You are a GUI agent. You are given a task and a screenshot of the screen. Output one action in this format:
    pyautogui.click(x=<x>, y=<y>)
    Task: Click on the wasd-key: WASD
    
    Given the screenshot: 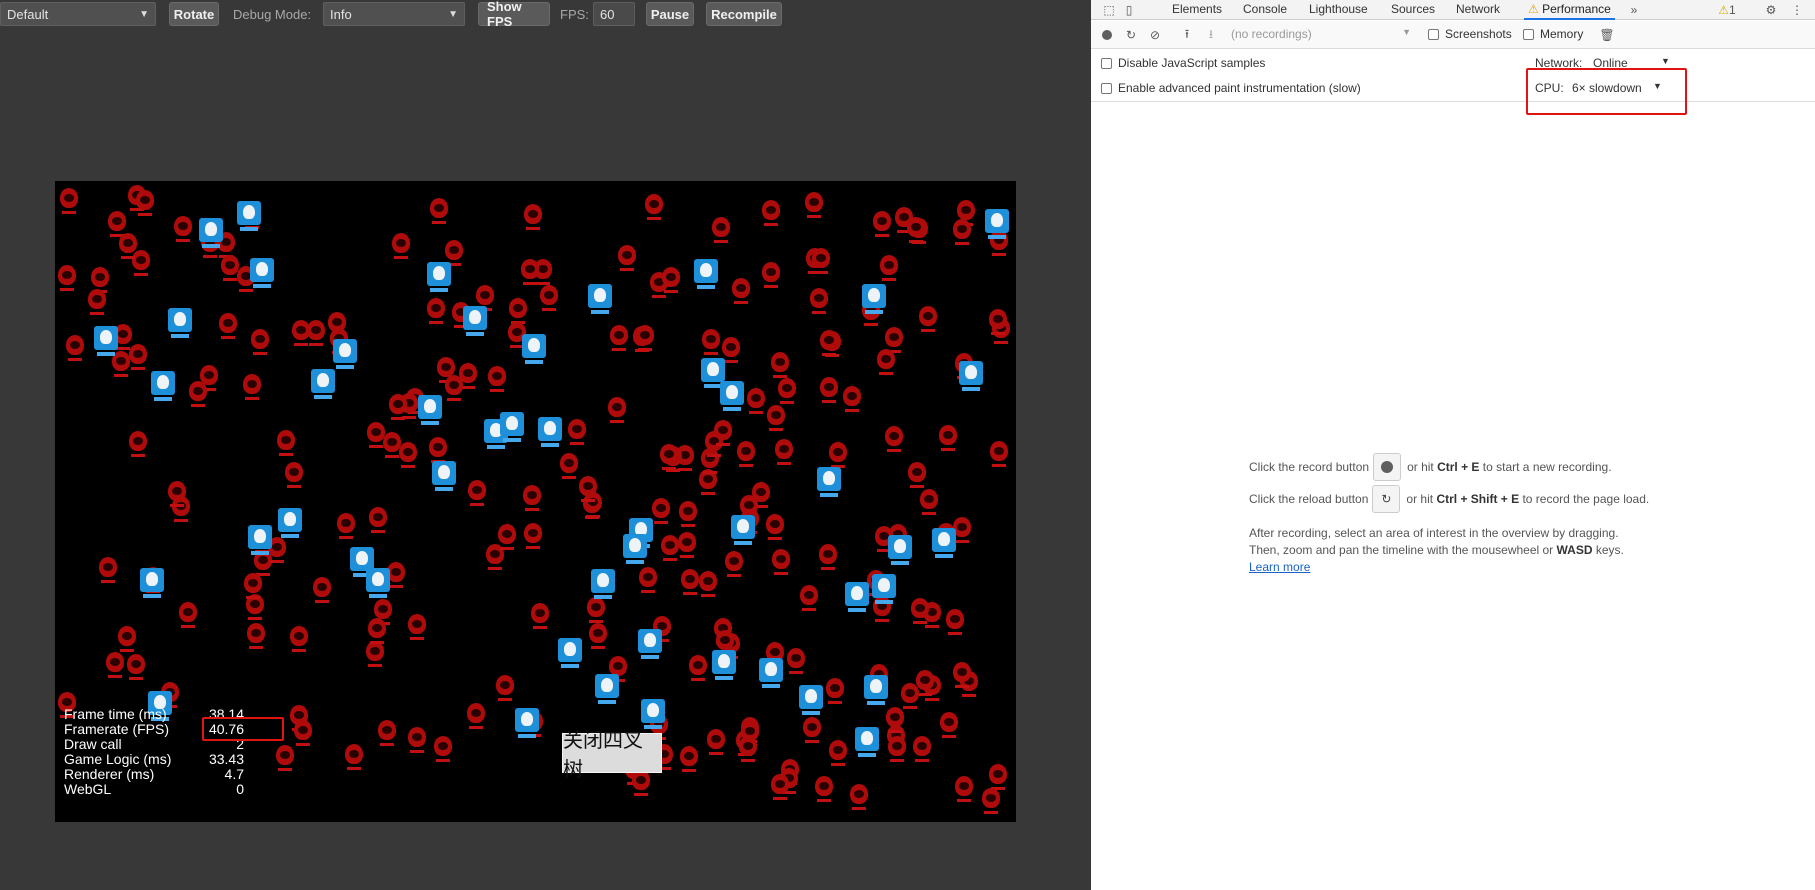 What is the action you would take?
    pyautogui.click(x=1574, y=550)
    